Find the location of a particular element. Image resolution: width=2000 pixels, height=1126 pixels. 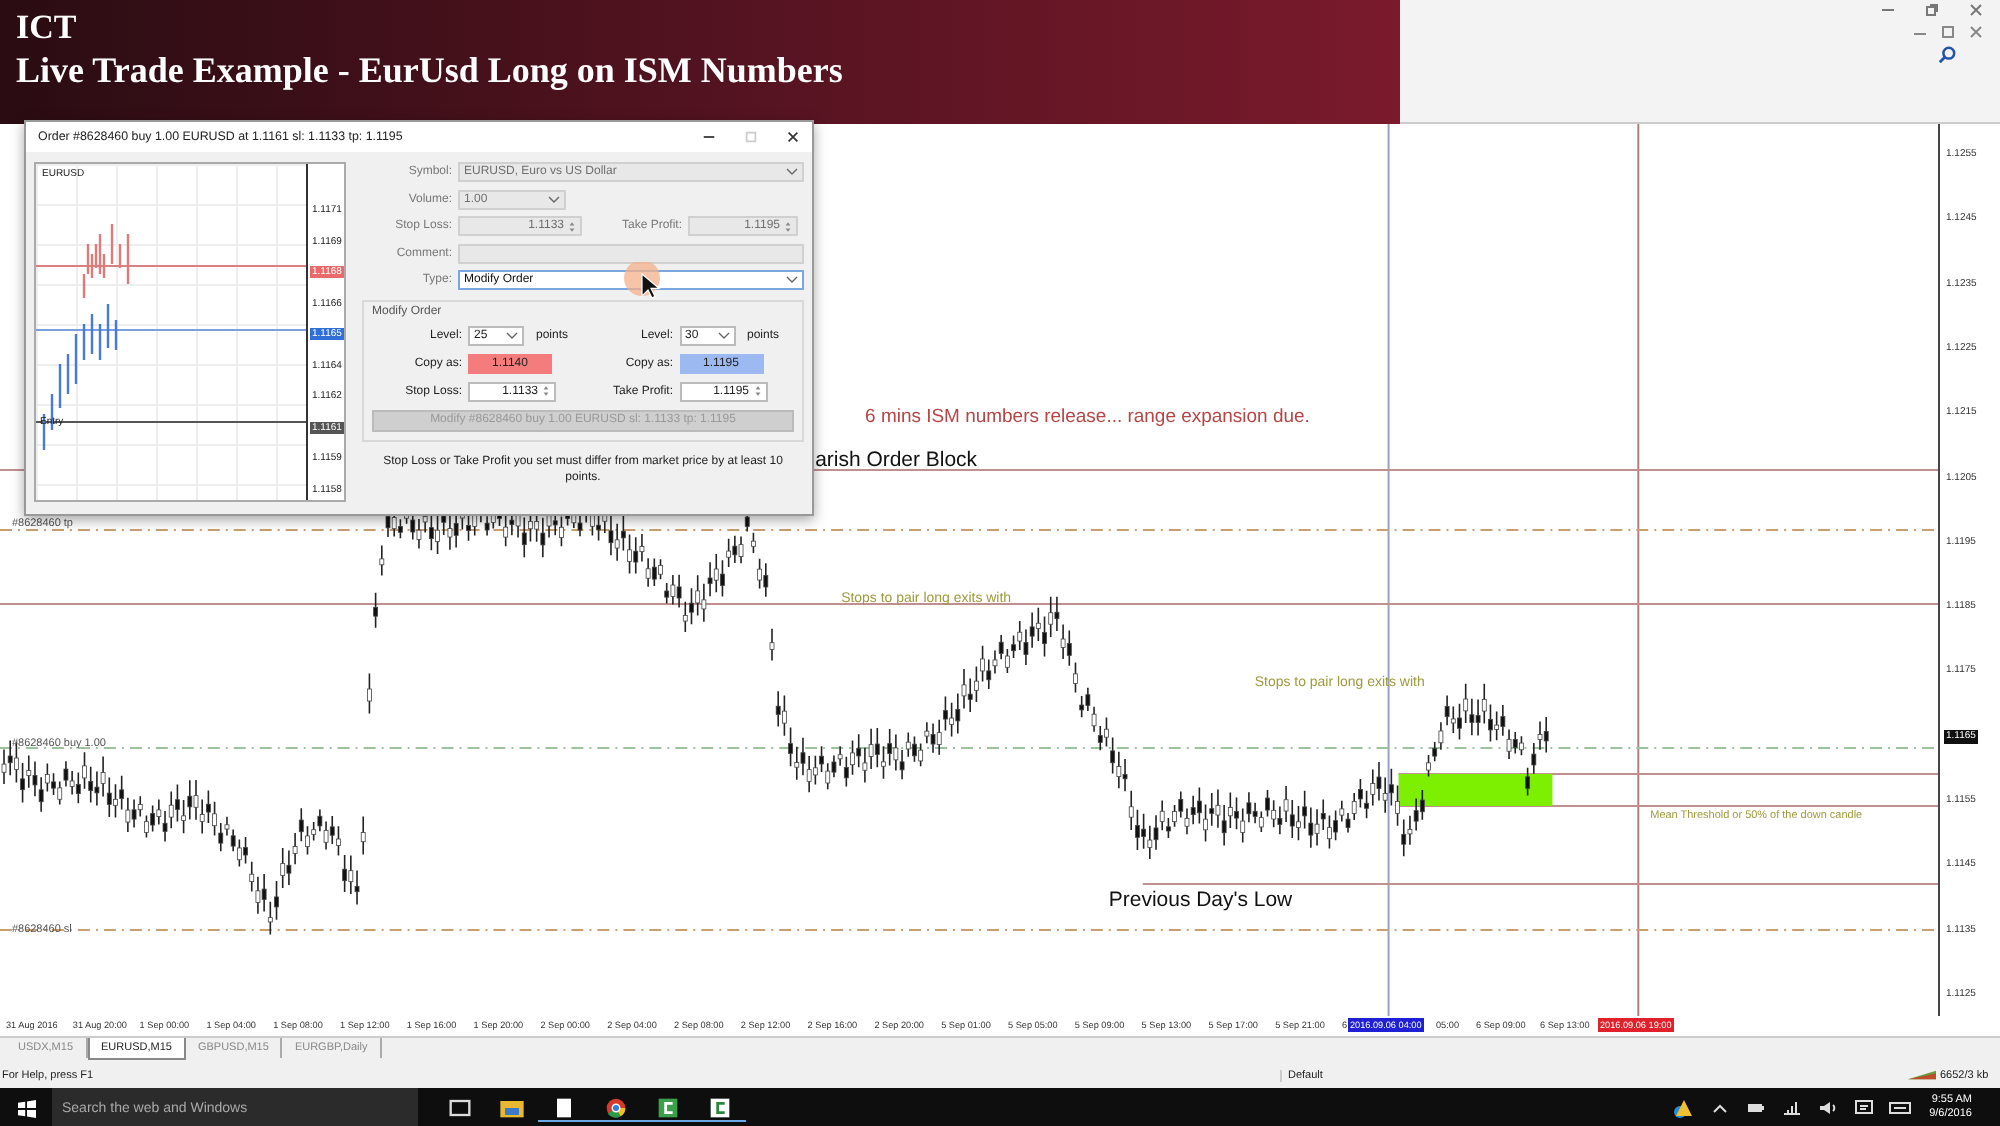

minimize-icon is located at coordinates (709, 137).